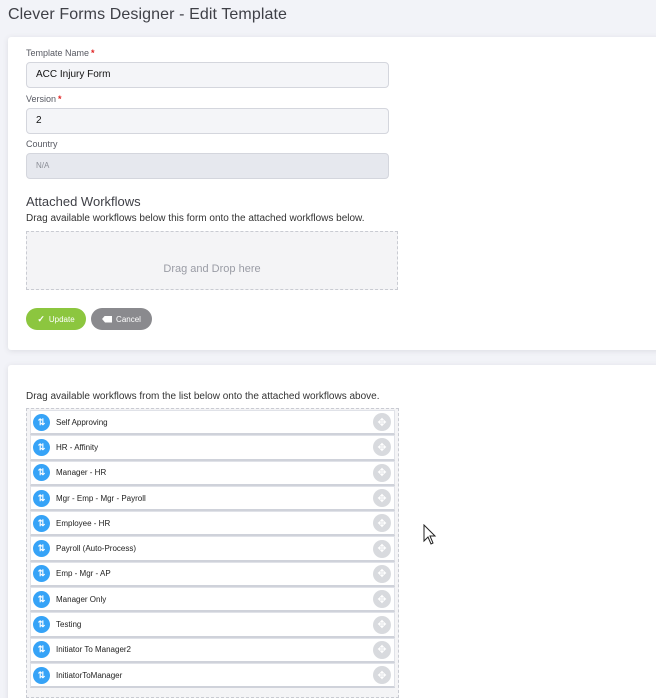 This screenshot has width=656, height=698. What do you see at coordinates (83, 201) in the screenshot?
I see `attached-workflows-title: Attached Workflows` at bounding box center [83, 201].